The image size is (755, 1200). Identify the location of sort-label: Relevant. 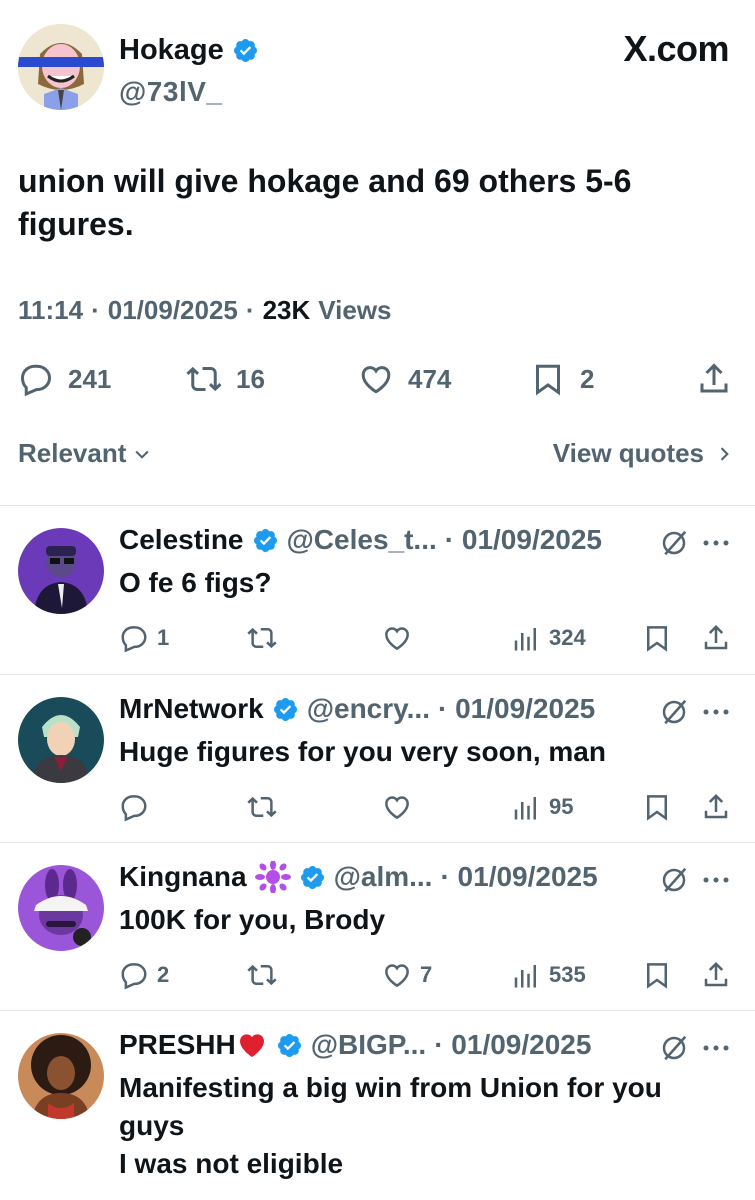
(72, 453).